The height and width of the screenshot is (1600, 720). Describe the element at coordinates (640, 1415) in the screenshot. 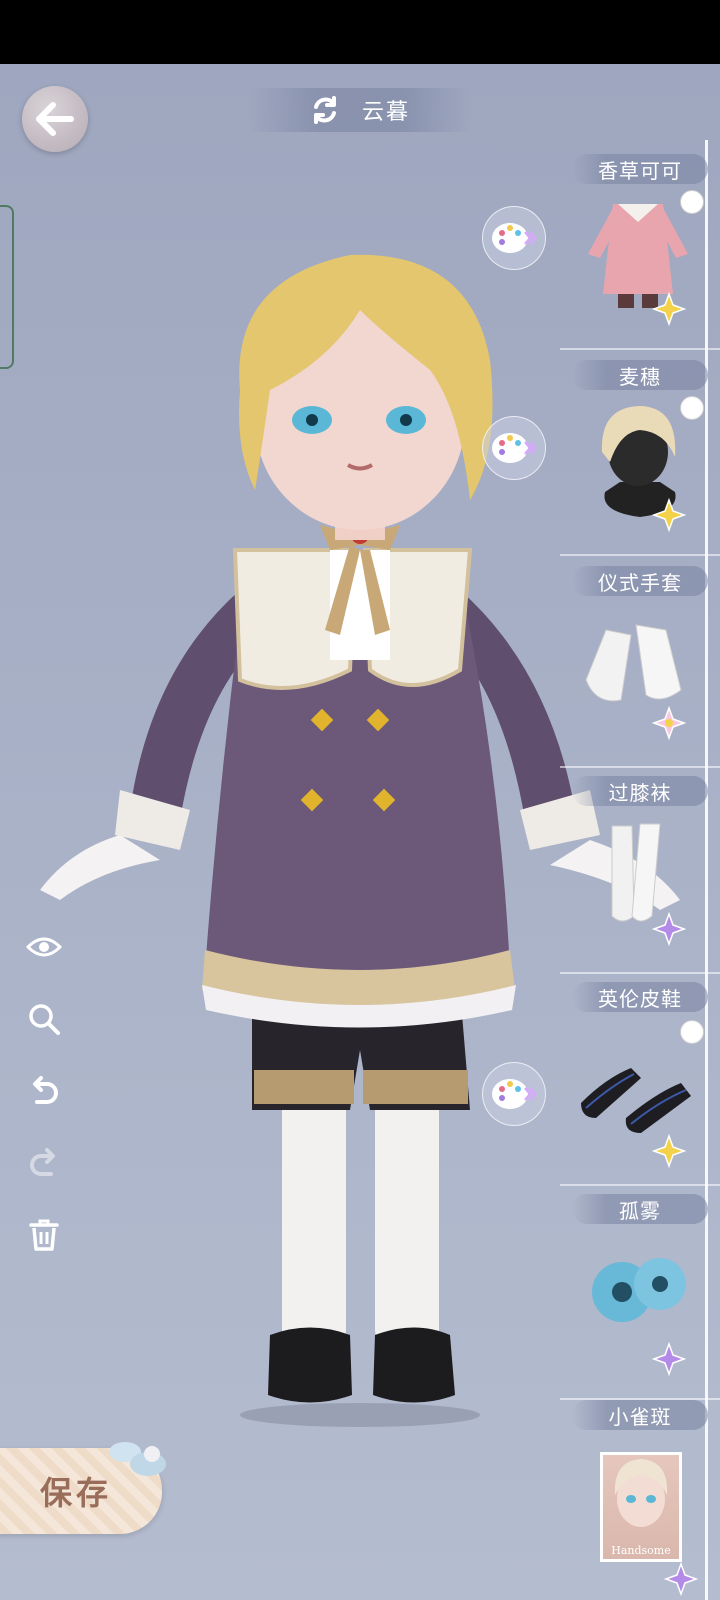

I see `item-label-makeup: 小雀斑` at that location.